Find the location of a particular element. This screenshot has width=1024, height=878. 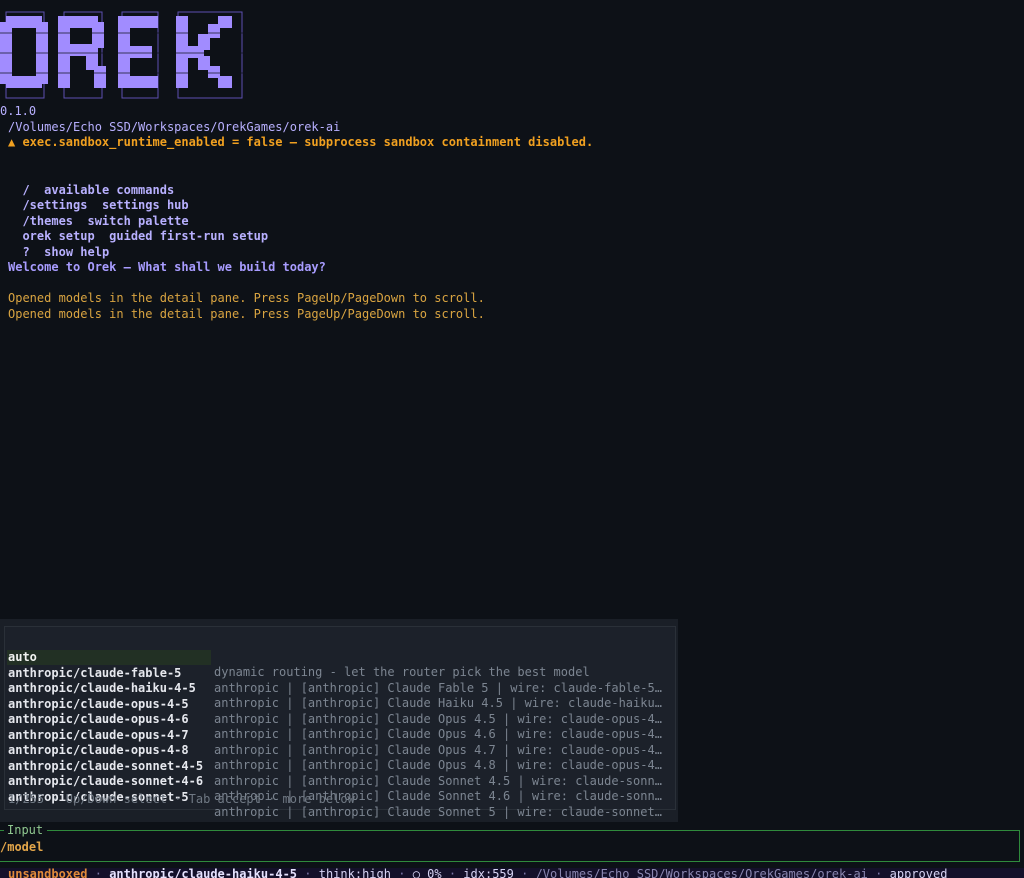

help-description: guided first-run setup is located at coordinates (189, 236).